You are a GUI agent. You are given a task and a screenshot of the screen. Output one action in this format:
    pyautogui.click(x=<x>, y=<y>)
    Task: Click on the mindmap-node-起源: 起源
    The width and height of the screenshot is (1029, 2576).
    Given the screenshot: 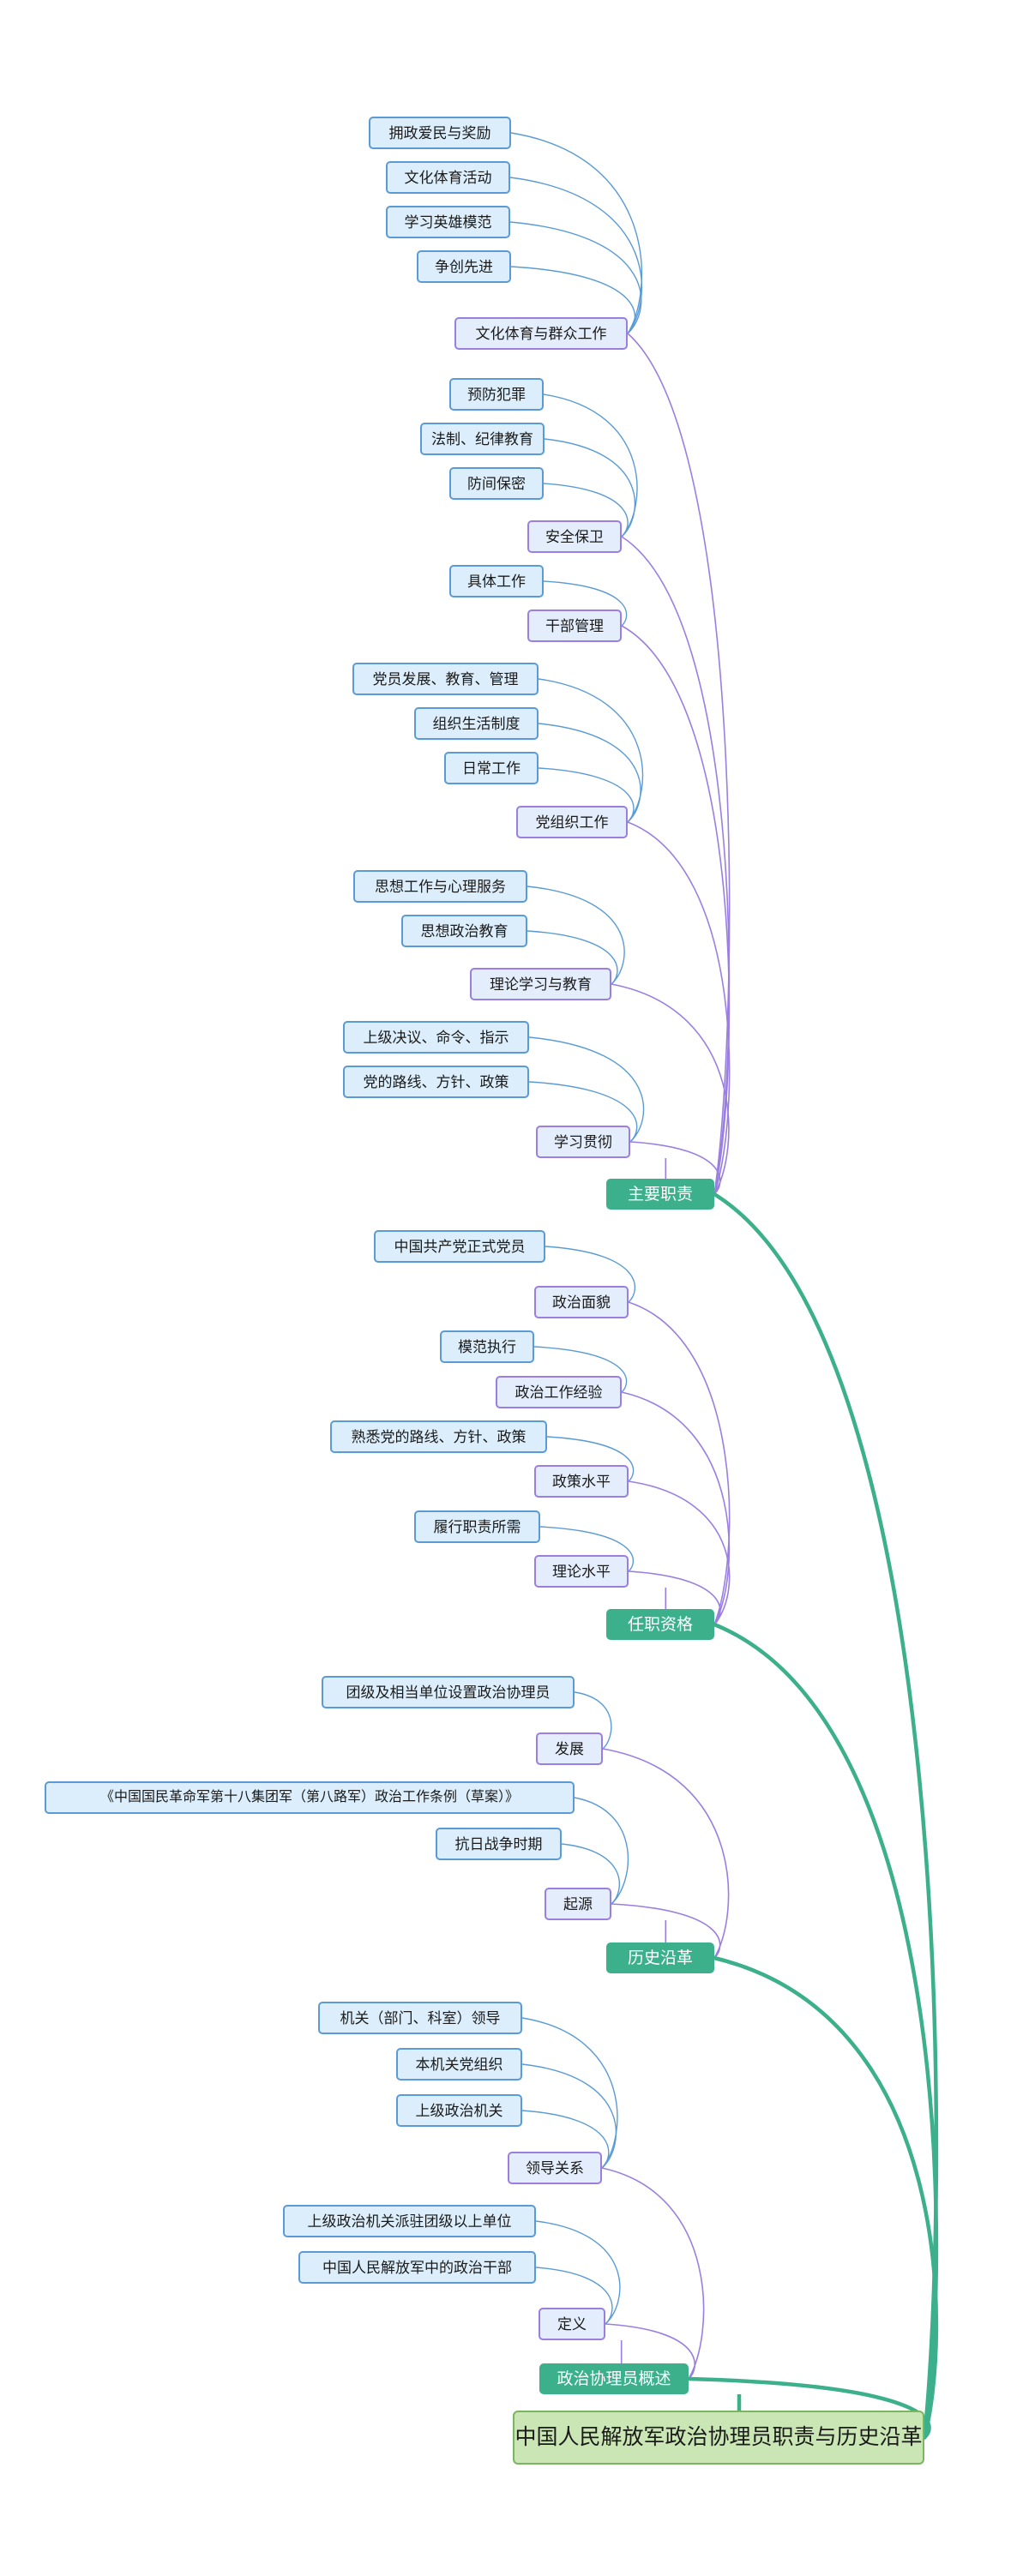 What is the action you would take?
    pyautogui.click(x=578, y=1904)
    